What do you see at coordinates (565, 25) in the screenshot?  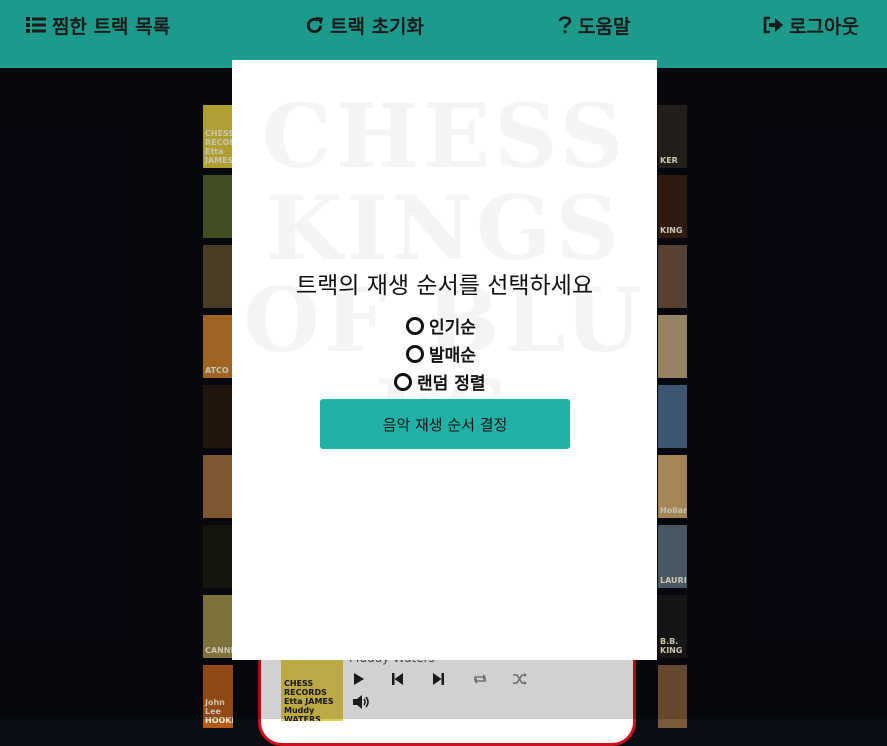 I see `question-icon` at bounding box center [565, 25].